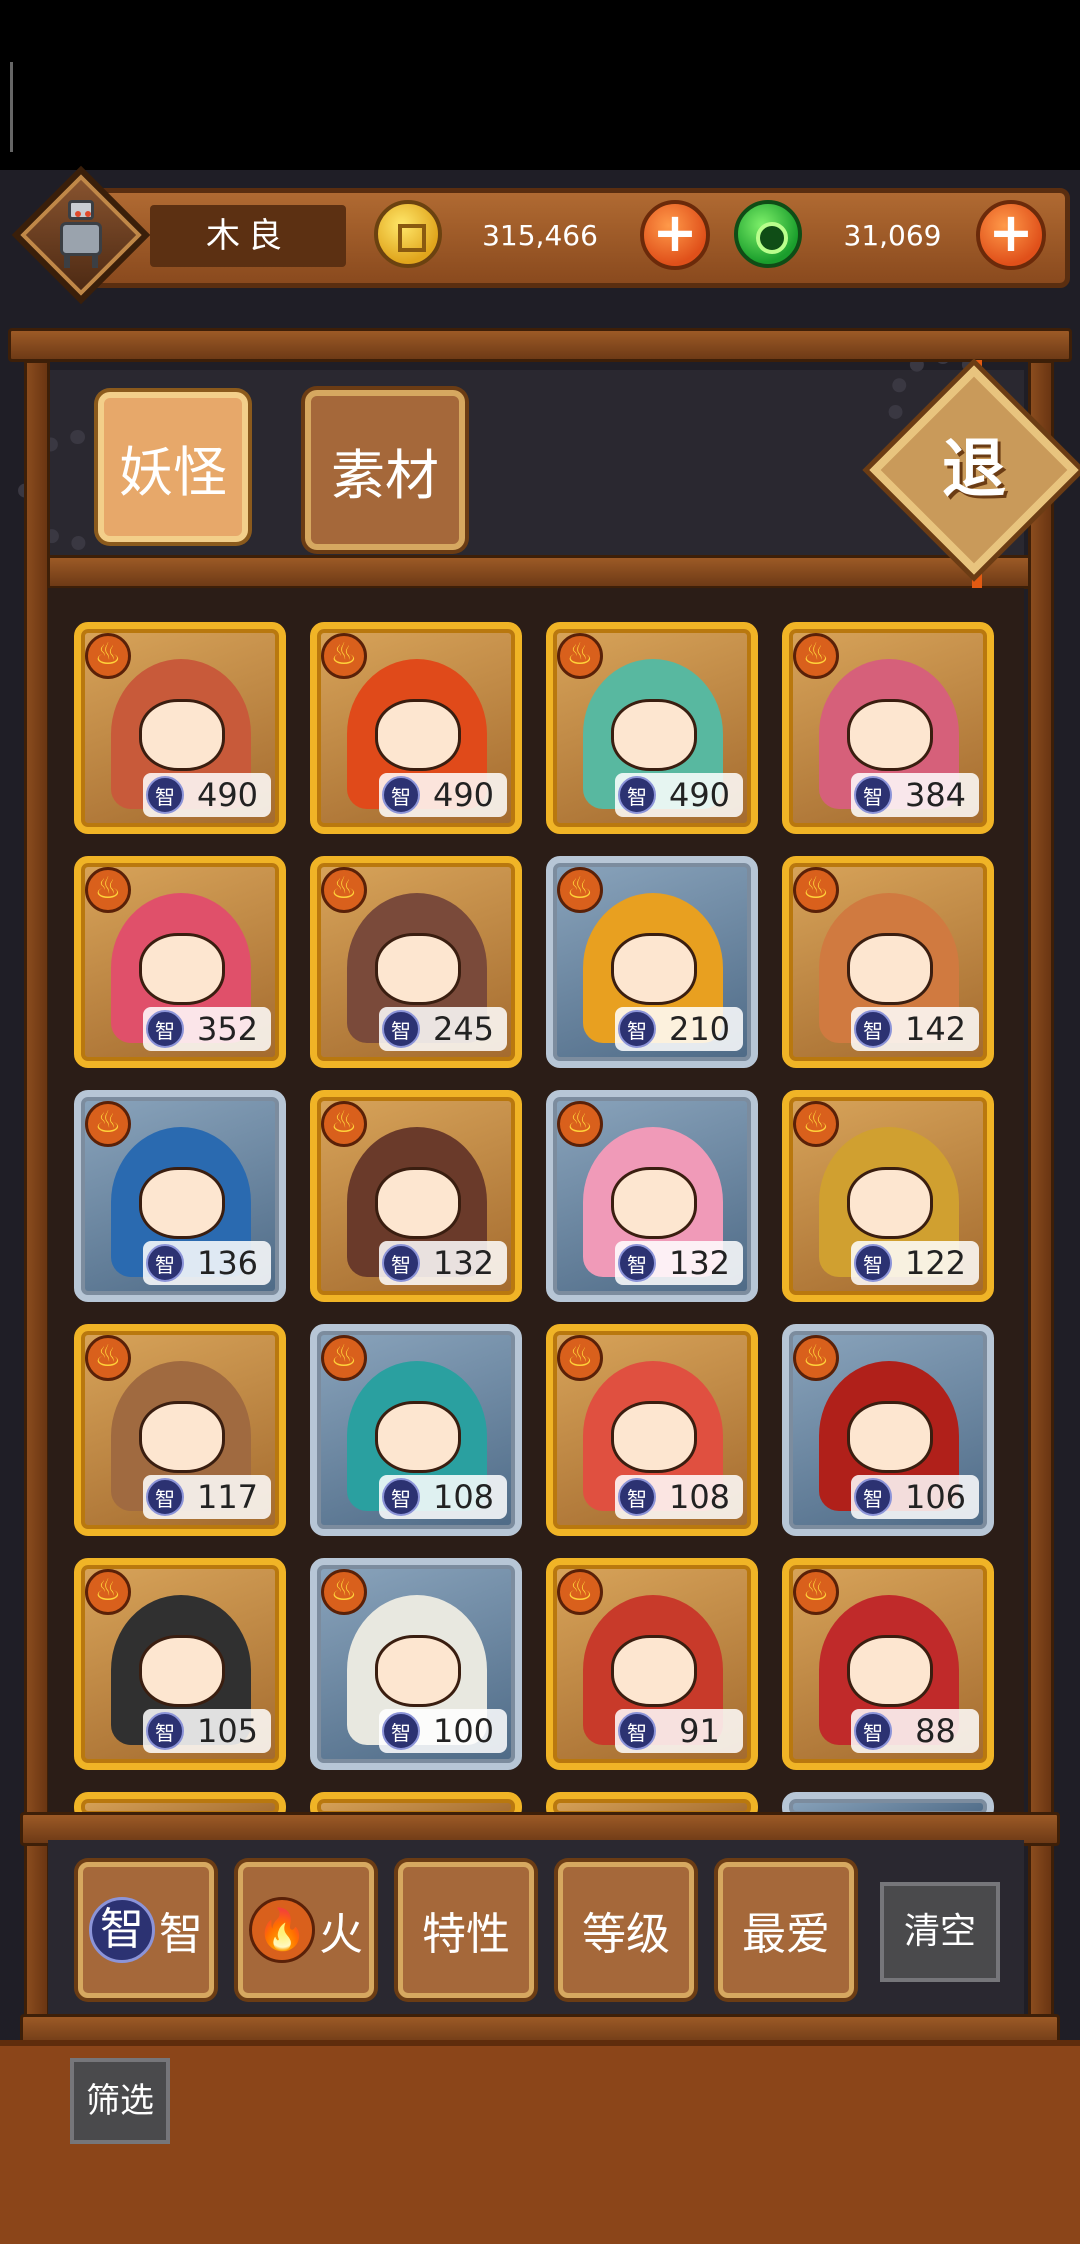 The image size is (1080, 2244). I want to click on stat-value: 108, so click(463, 1497).